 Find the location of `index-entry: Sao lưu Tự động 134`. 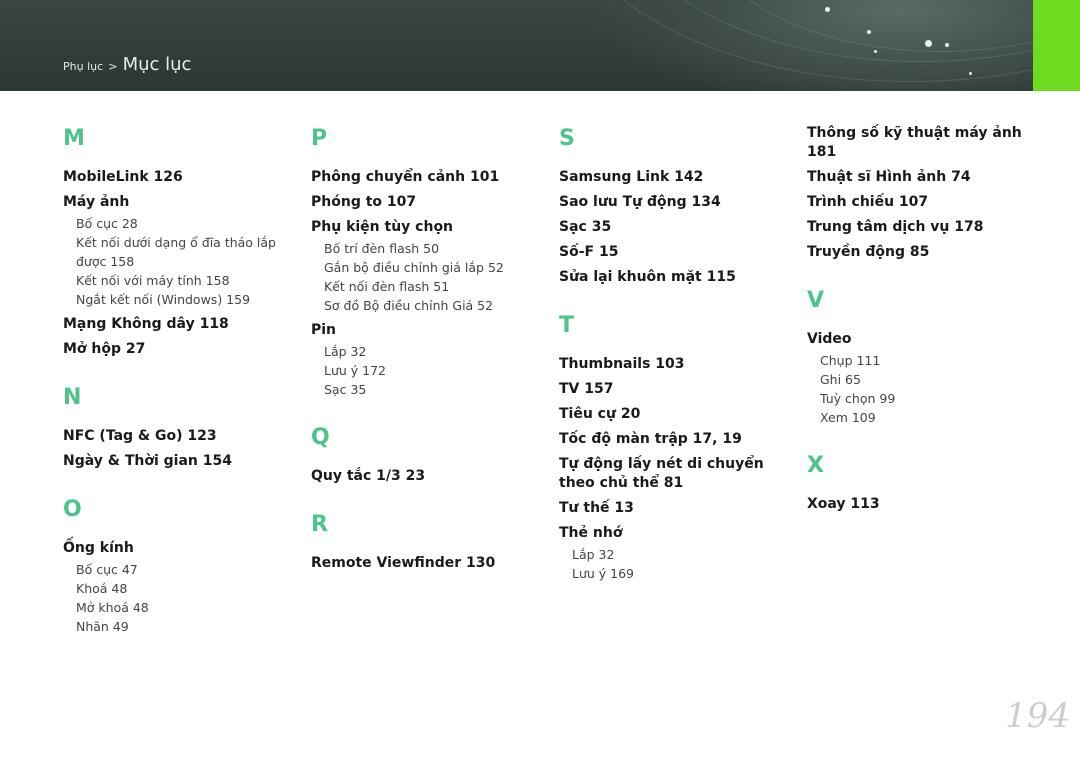

index-entry: Sao lưu Tự động 134 is located at coordinates (675, 202).